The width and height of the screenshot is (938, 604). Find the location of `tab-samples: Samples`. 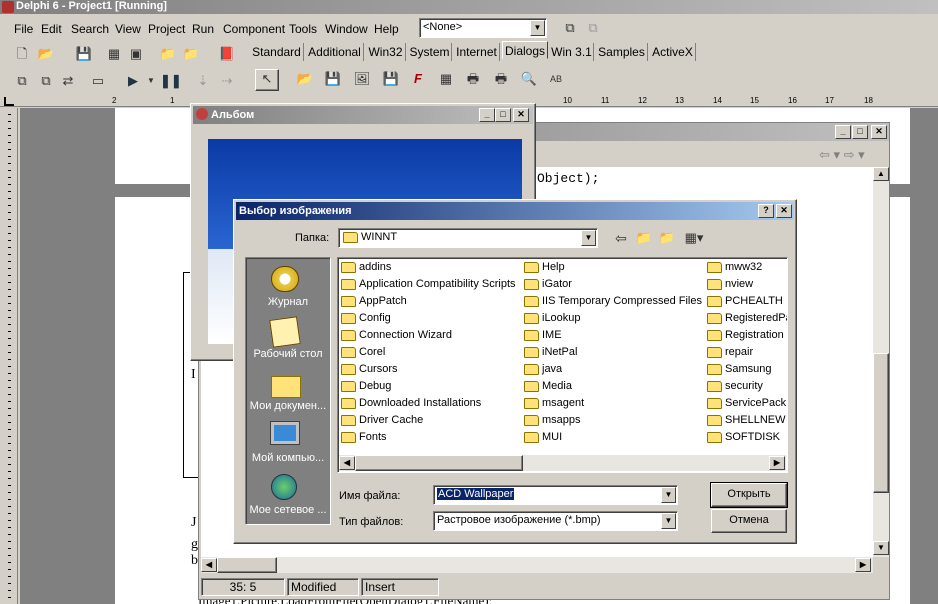

tab-samples: Samples is located at coordinates (622, 52).